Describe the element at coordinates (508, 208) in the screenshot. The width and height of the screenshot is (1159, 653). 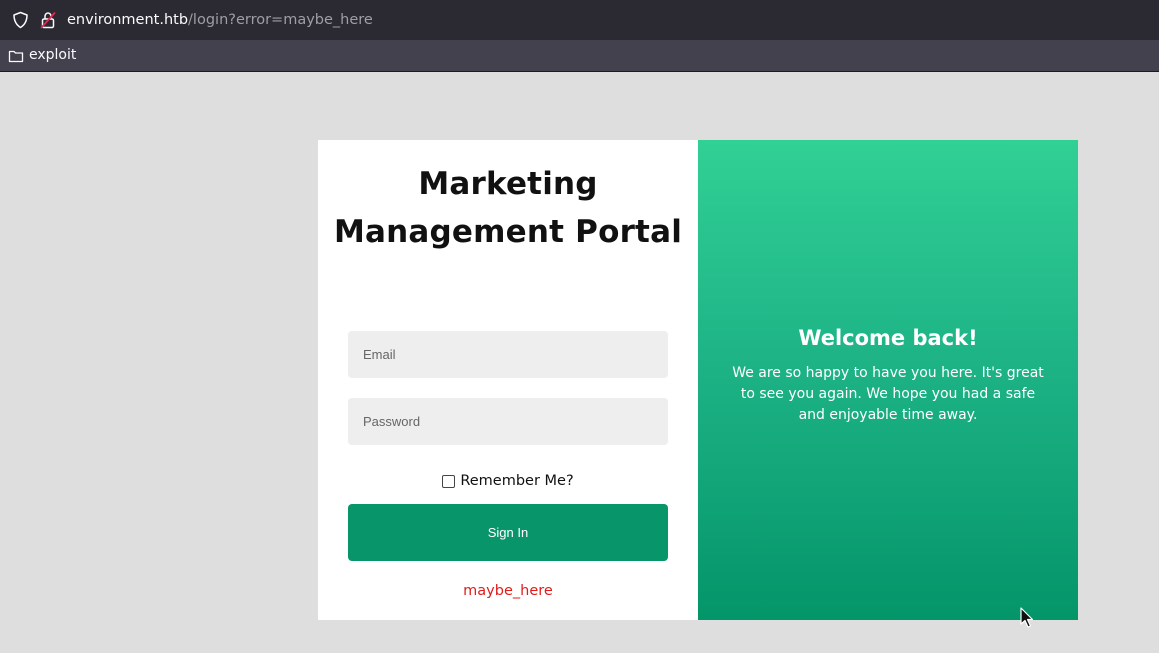
I see `page-title: Marketing Management Portal` at that location.